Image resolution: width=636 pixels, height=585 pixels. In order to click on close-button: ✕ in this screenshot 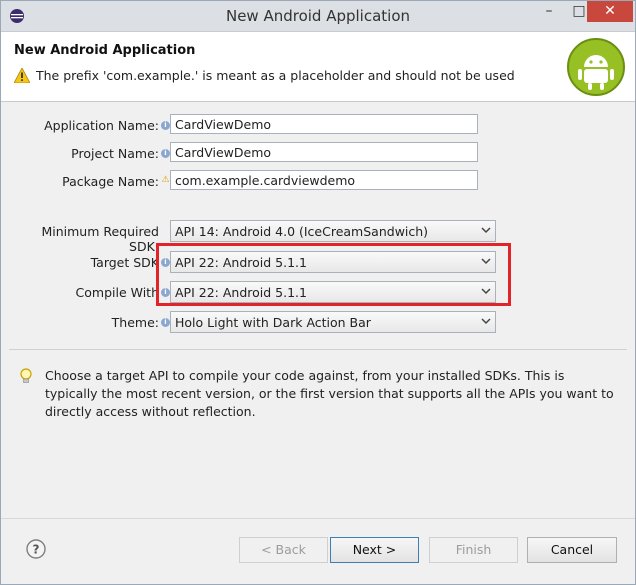, I will do `click(610, 11)`.